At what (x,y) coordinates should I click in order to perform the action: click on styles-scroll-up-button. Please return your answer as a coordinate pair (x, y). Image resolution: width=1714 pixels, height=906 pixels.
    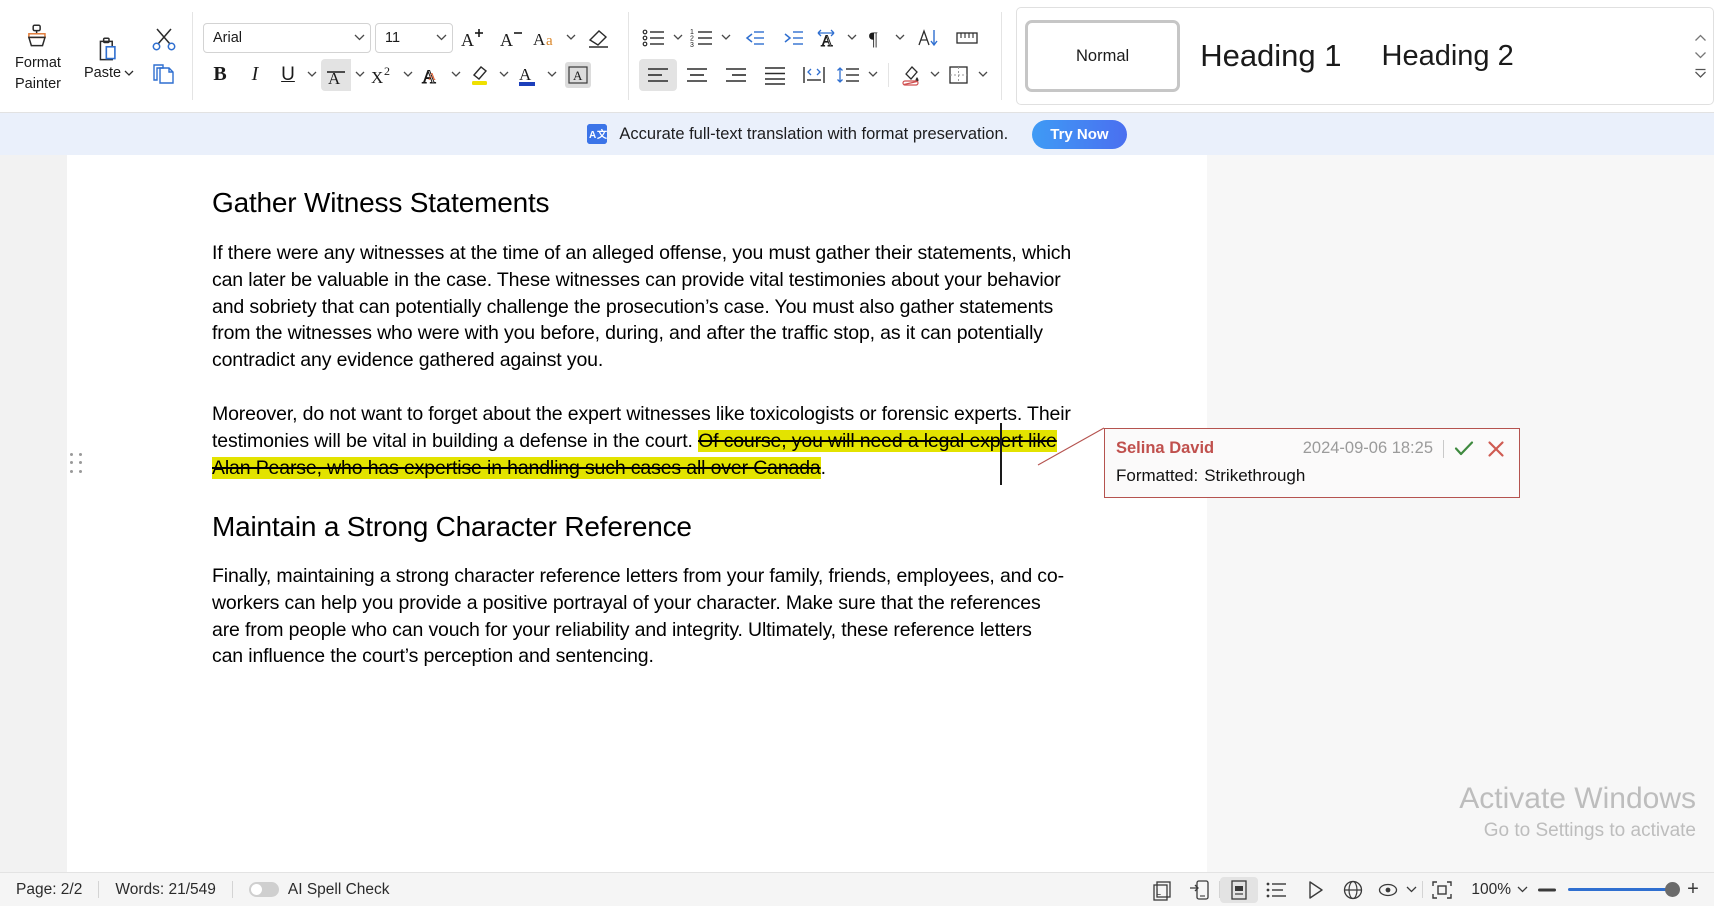
    Looking at the image, I should click on (1700, 38).